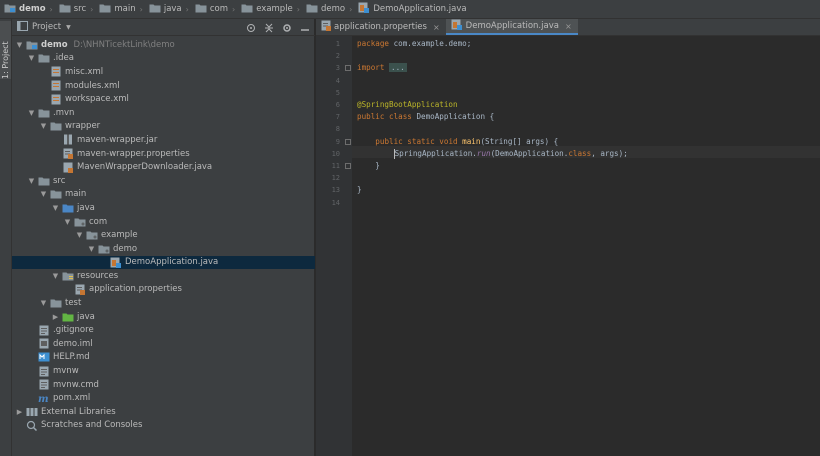 This screenshot has width=820, height=456. What do you see at coordinates (163, 426) in the screenshot?
I see `tree-item: Scratches and Consoles` at bounding box center [163, 426].